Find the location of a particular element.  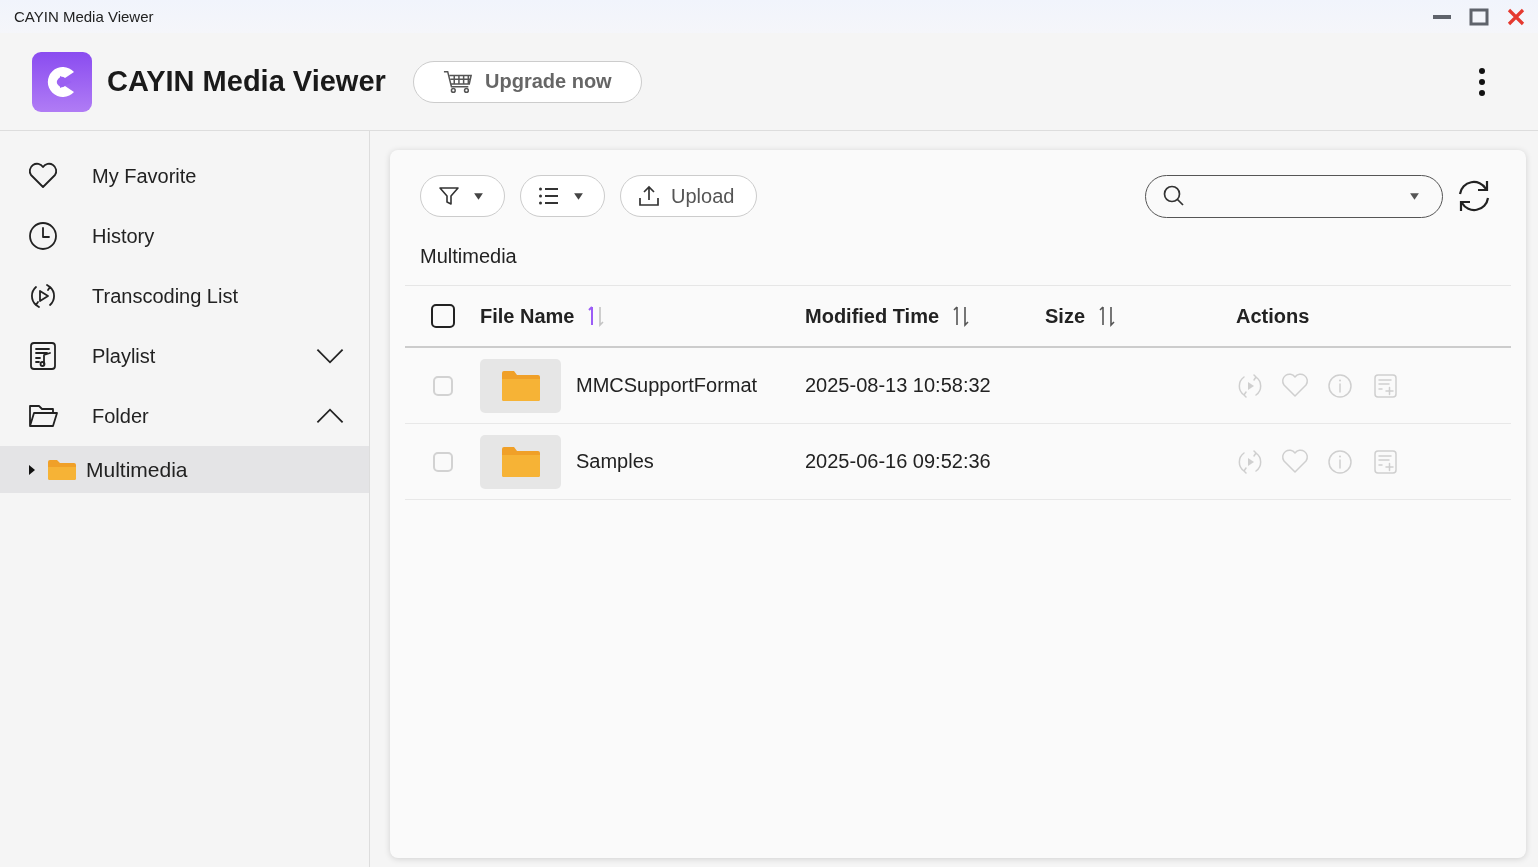

filter-button is located at coordinates (462, 196).